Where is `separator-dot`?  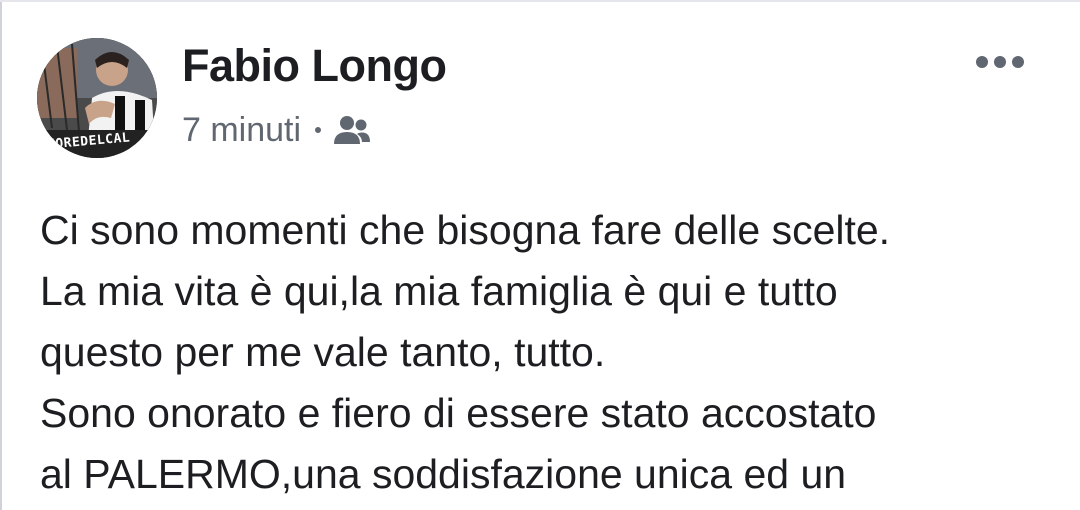
separator-dot is located at coordinates (318, 130).